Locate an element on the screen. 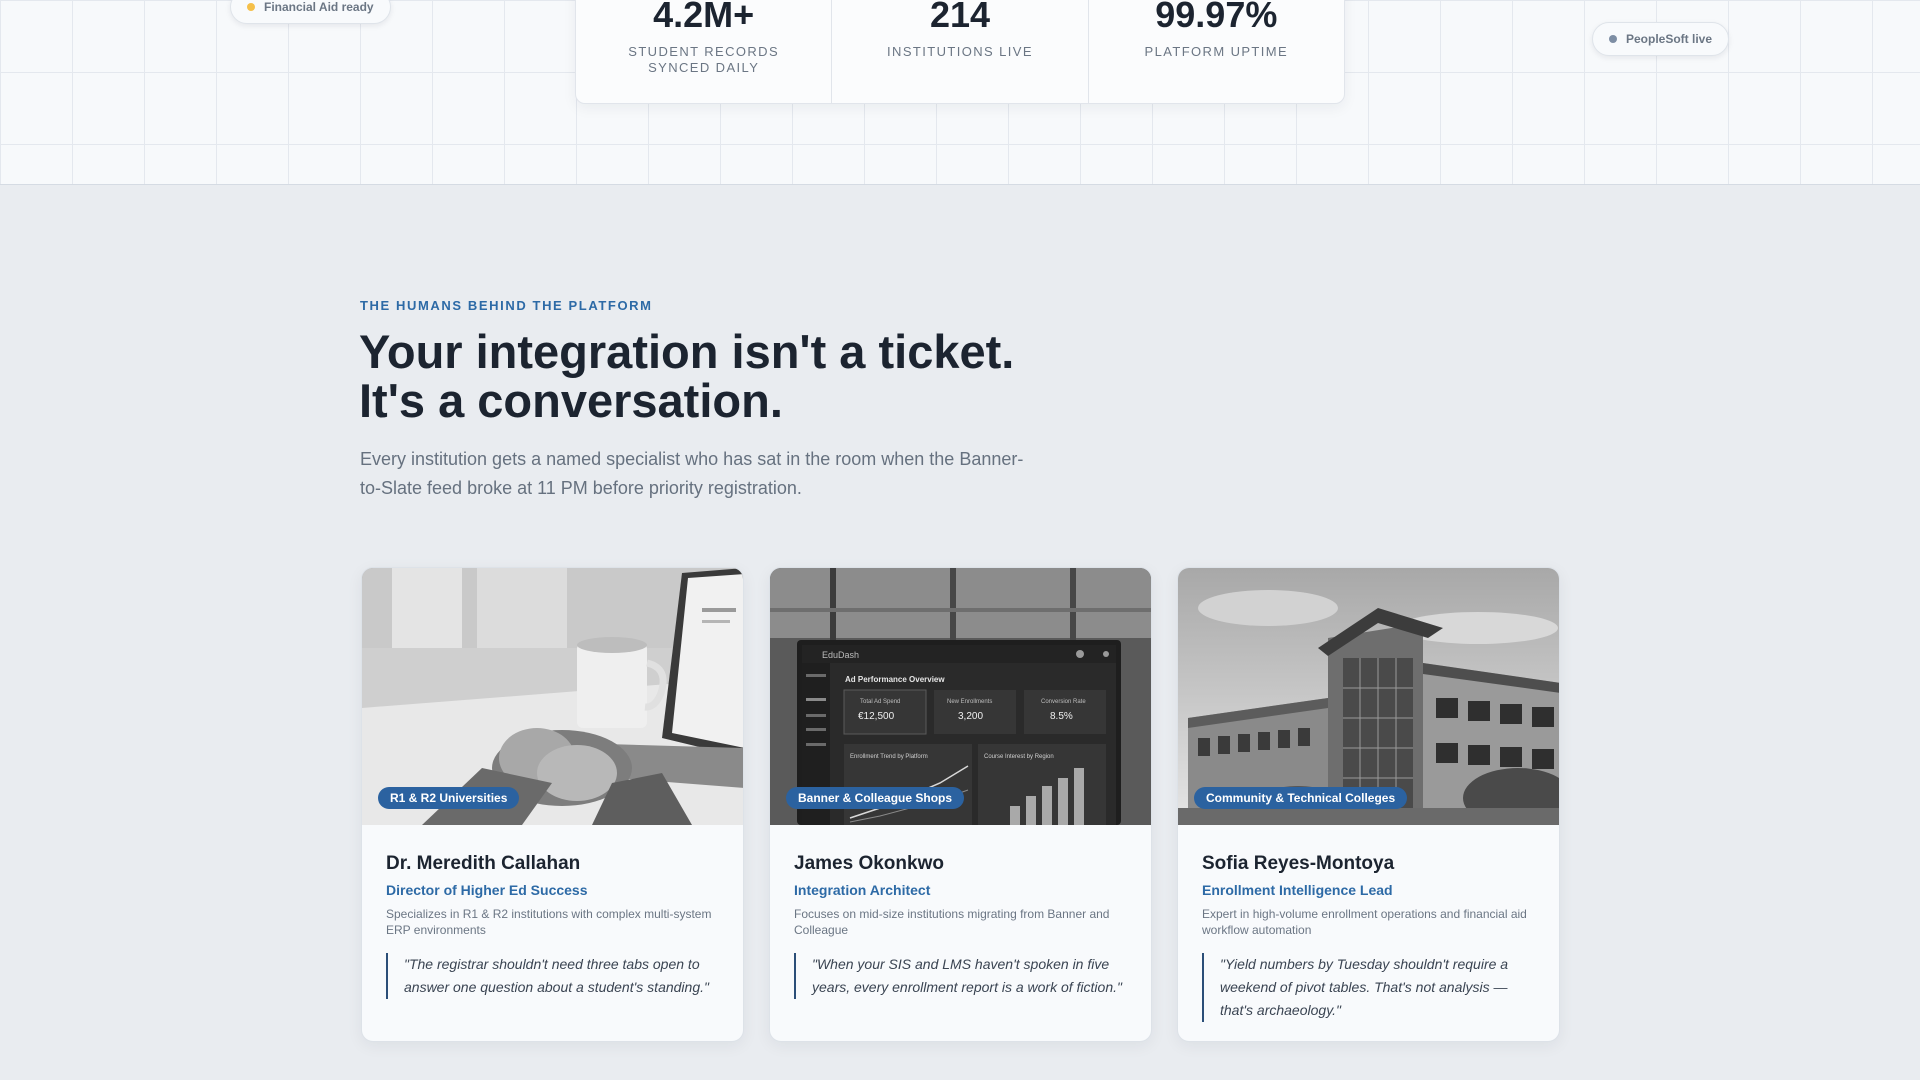 This screenshot has height=1080, width=1920. section-eyebrow: THE HUMANS BEHIND THE PLATFORM is located at coordinates (506, 305).